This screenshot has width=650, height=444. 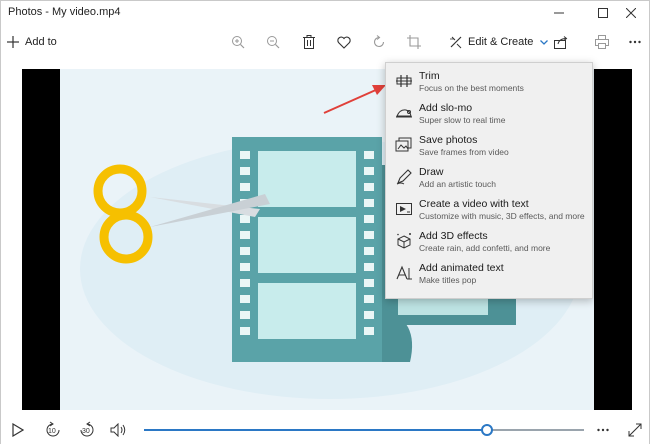 I want to click on title-bar: Photos - My video.mp4, so click(x=325, y=13).